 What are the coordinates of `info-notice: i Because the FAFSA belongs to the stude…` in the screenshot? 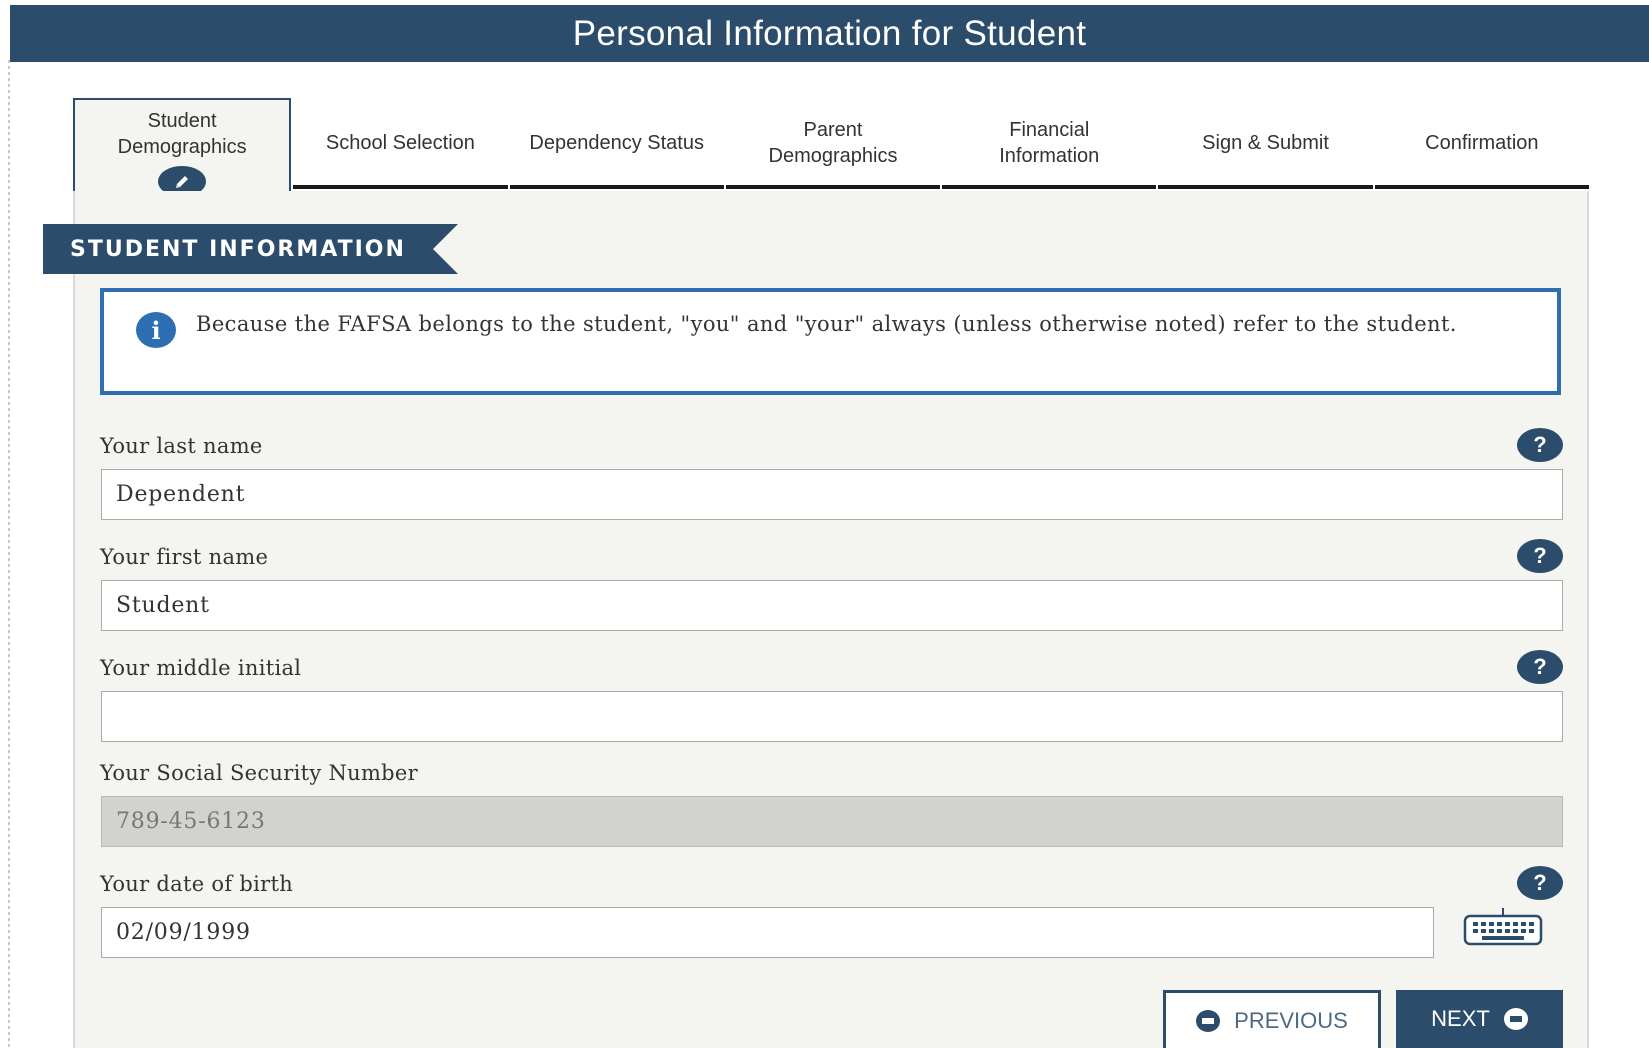 It's located at (830, 341).